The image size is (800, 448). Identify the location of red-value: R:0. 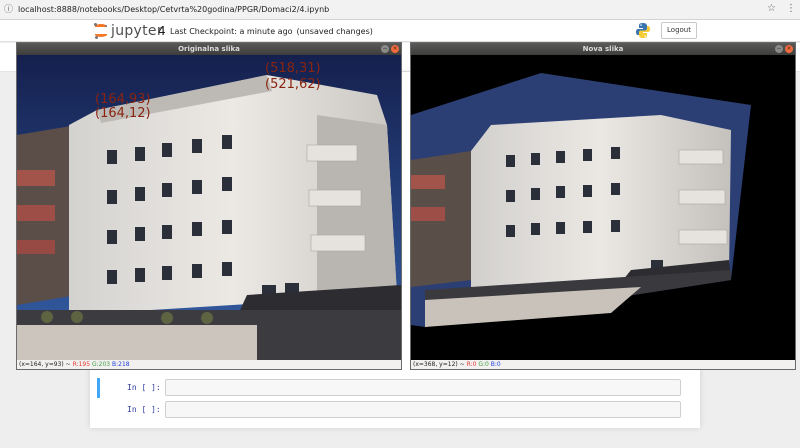
(471, 364).